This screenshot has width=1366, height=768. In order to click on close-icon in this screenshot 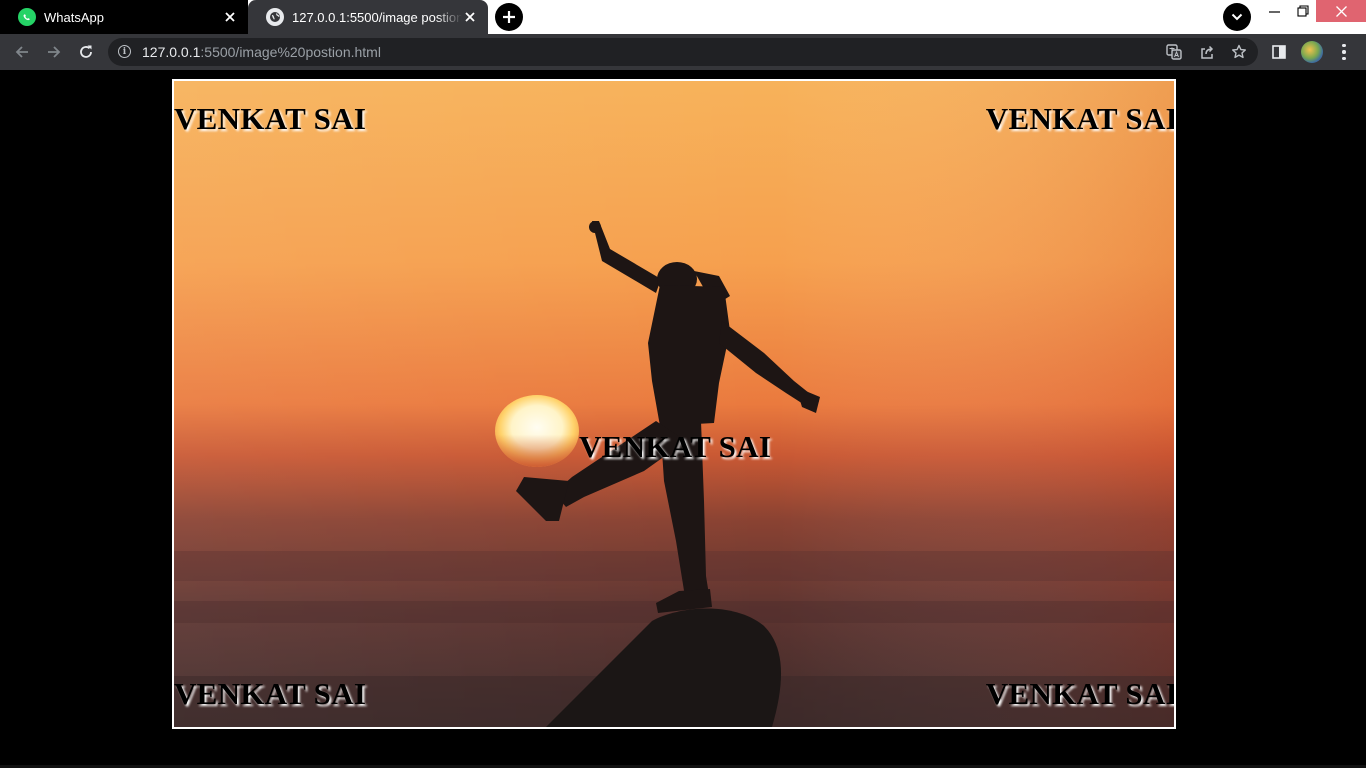, I will do `click(1341, 11)`.